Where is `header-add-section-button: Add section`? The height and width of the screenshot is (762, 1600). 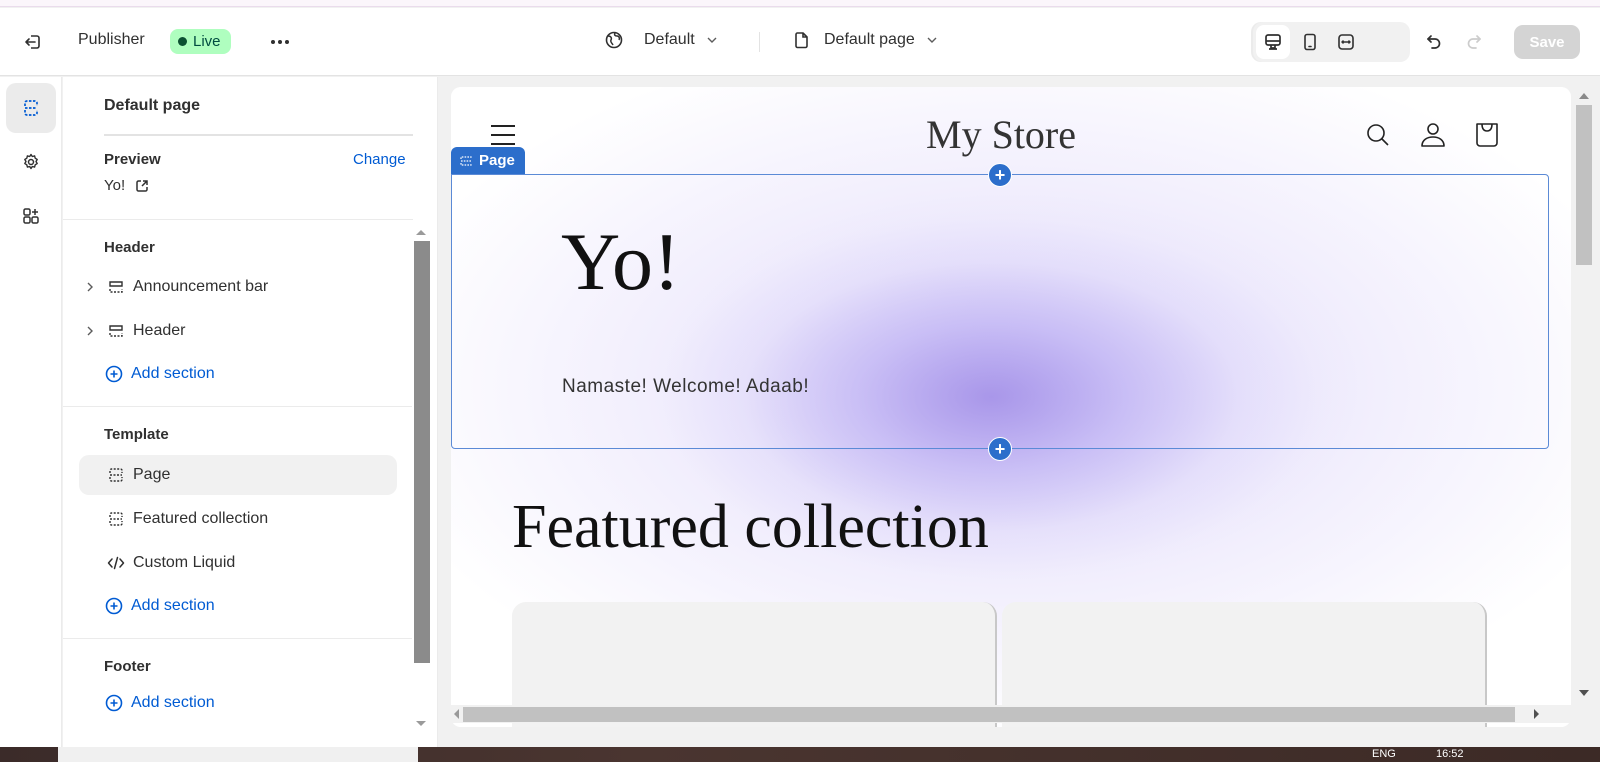
header-add-section-button: Add section is located at coordinates (160, 374).